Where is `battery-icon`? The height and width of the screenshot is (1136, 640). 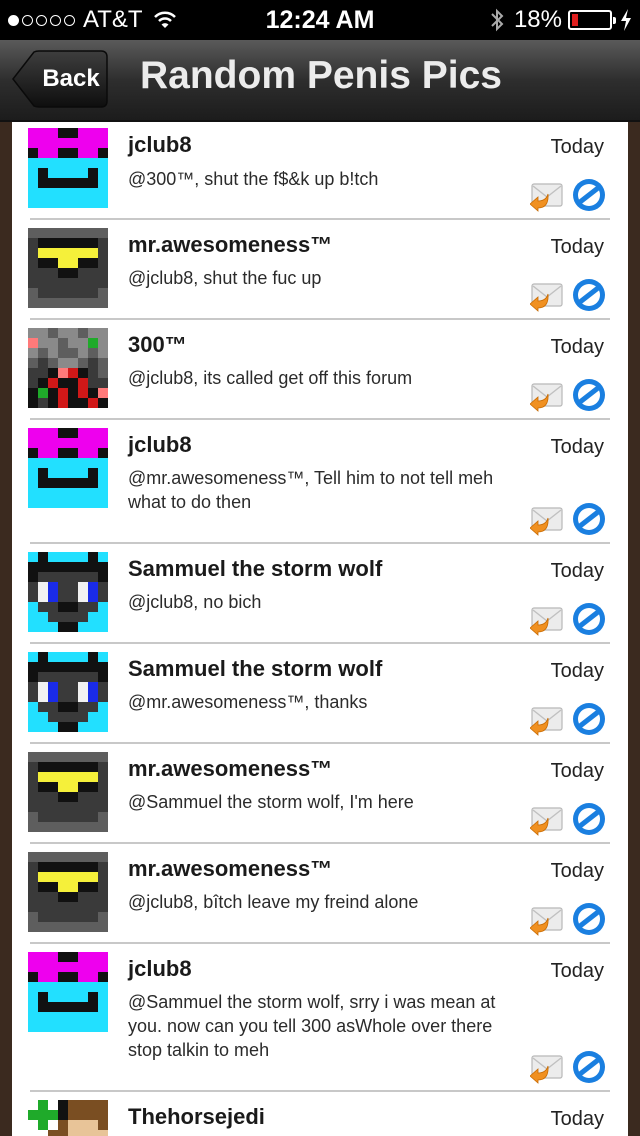 battery-icon is located at coordinates (592, 20).